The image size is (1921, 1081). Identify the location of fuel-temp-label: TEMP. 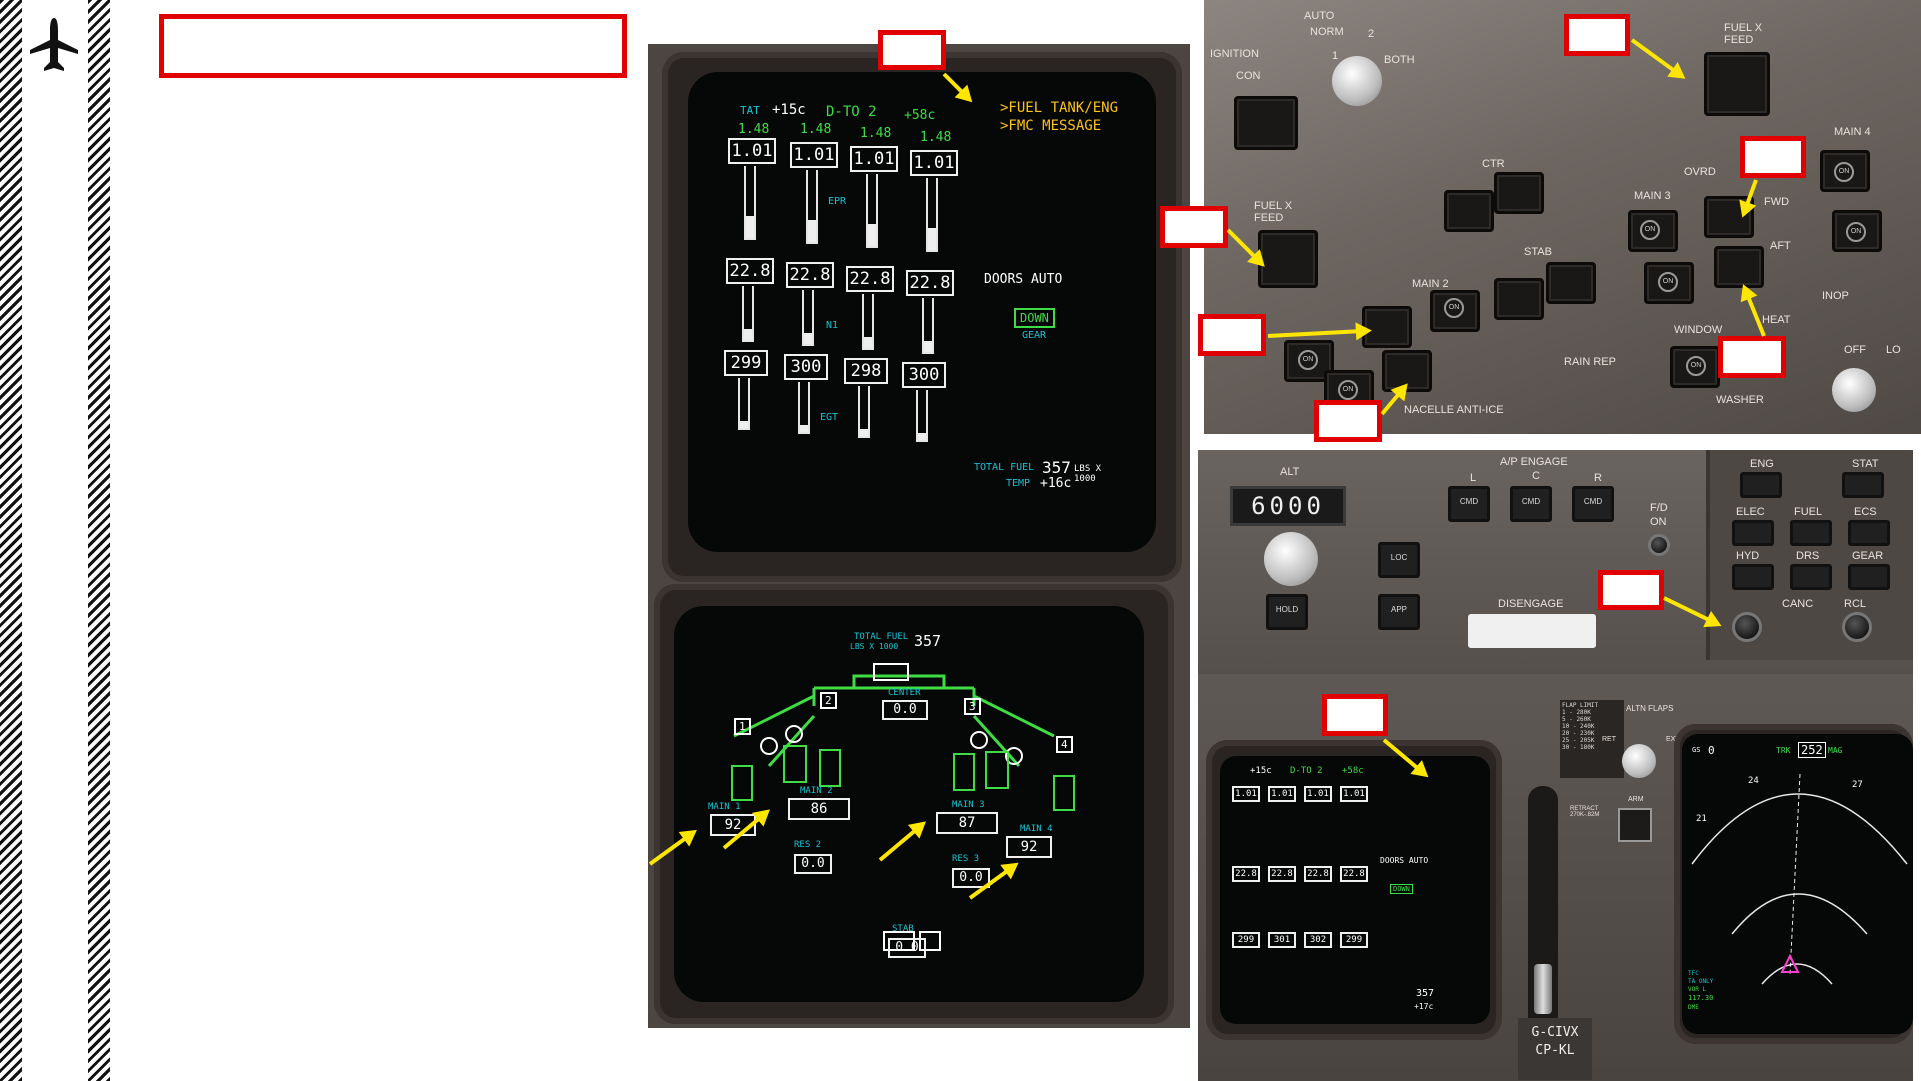
(1018, 483).